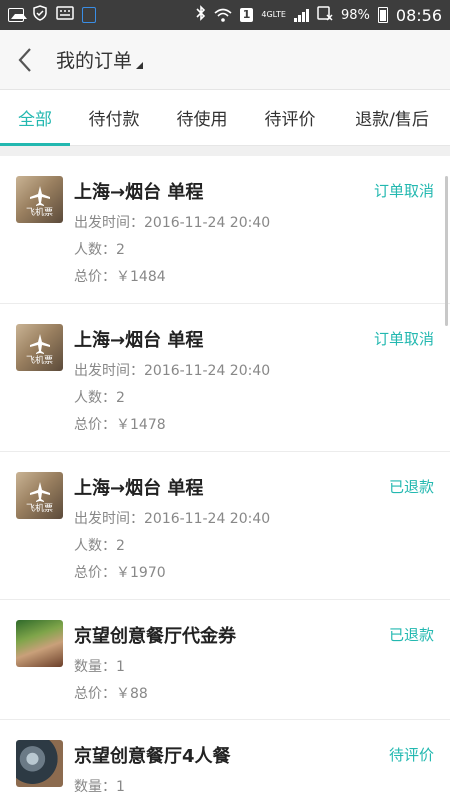 The height and width of the screenshot is (800, 450). Describe the element at coordinates (89, 15) in the screenshot. I see `app-notification-icon` at that location.